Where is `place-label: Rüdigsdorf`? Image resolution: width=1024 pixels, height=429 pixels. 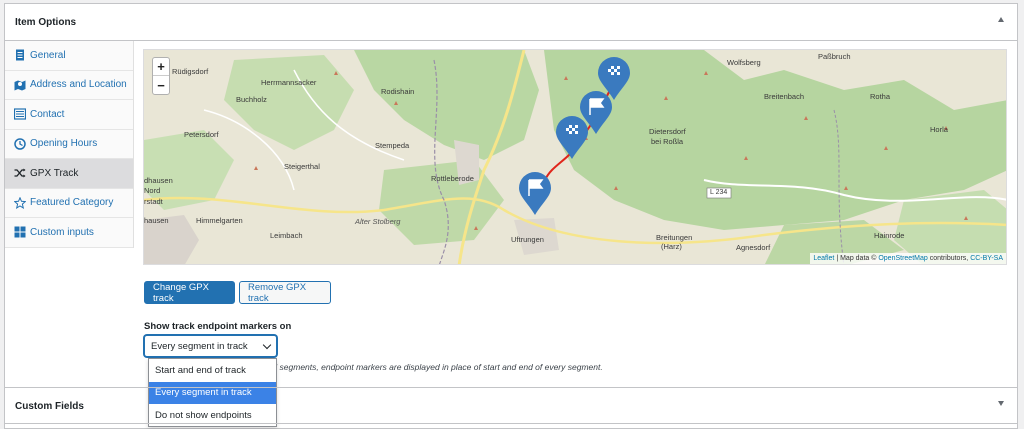 place-label: Rüdigsdorf is located at coordinates (190, 71).